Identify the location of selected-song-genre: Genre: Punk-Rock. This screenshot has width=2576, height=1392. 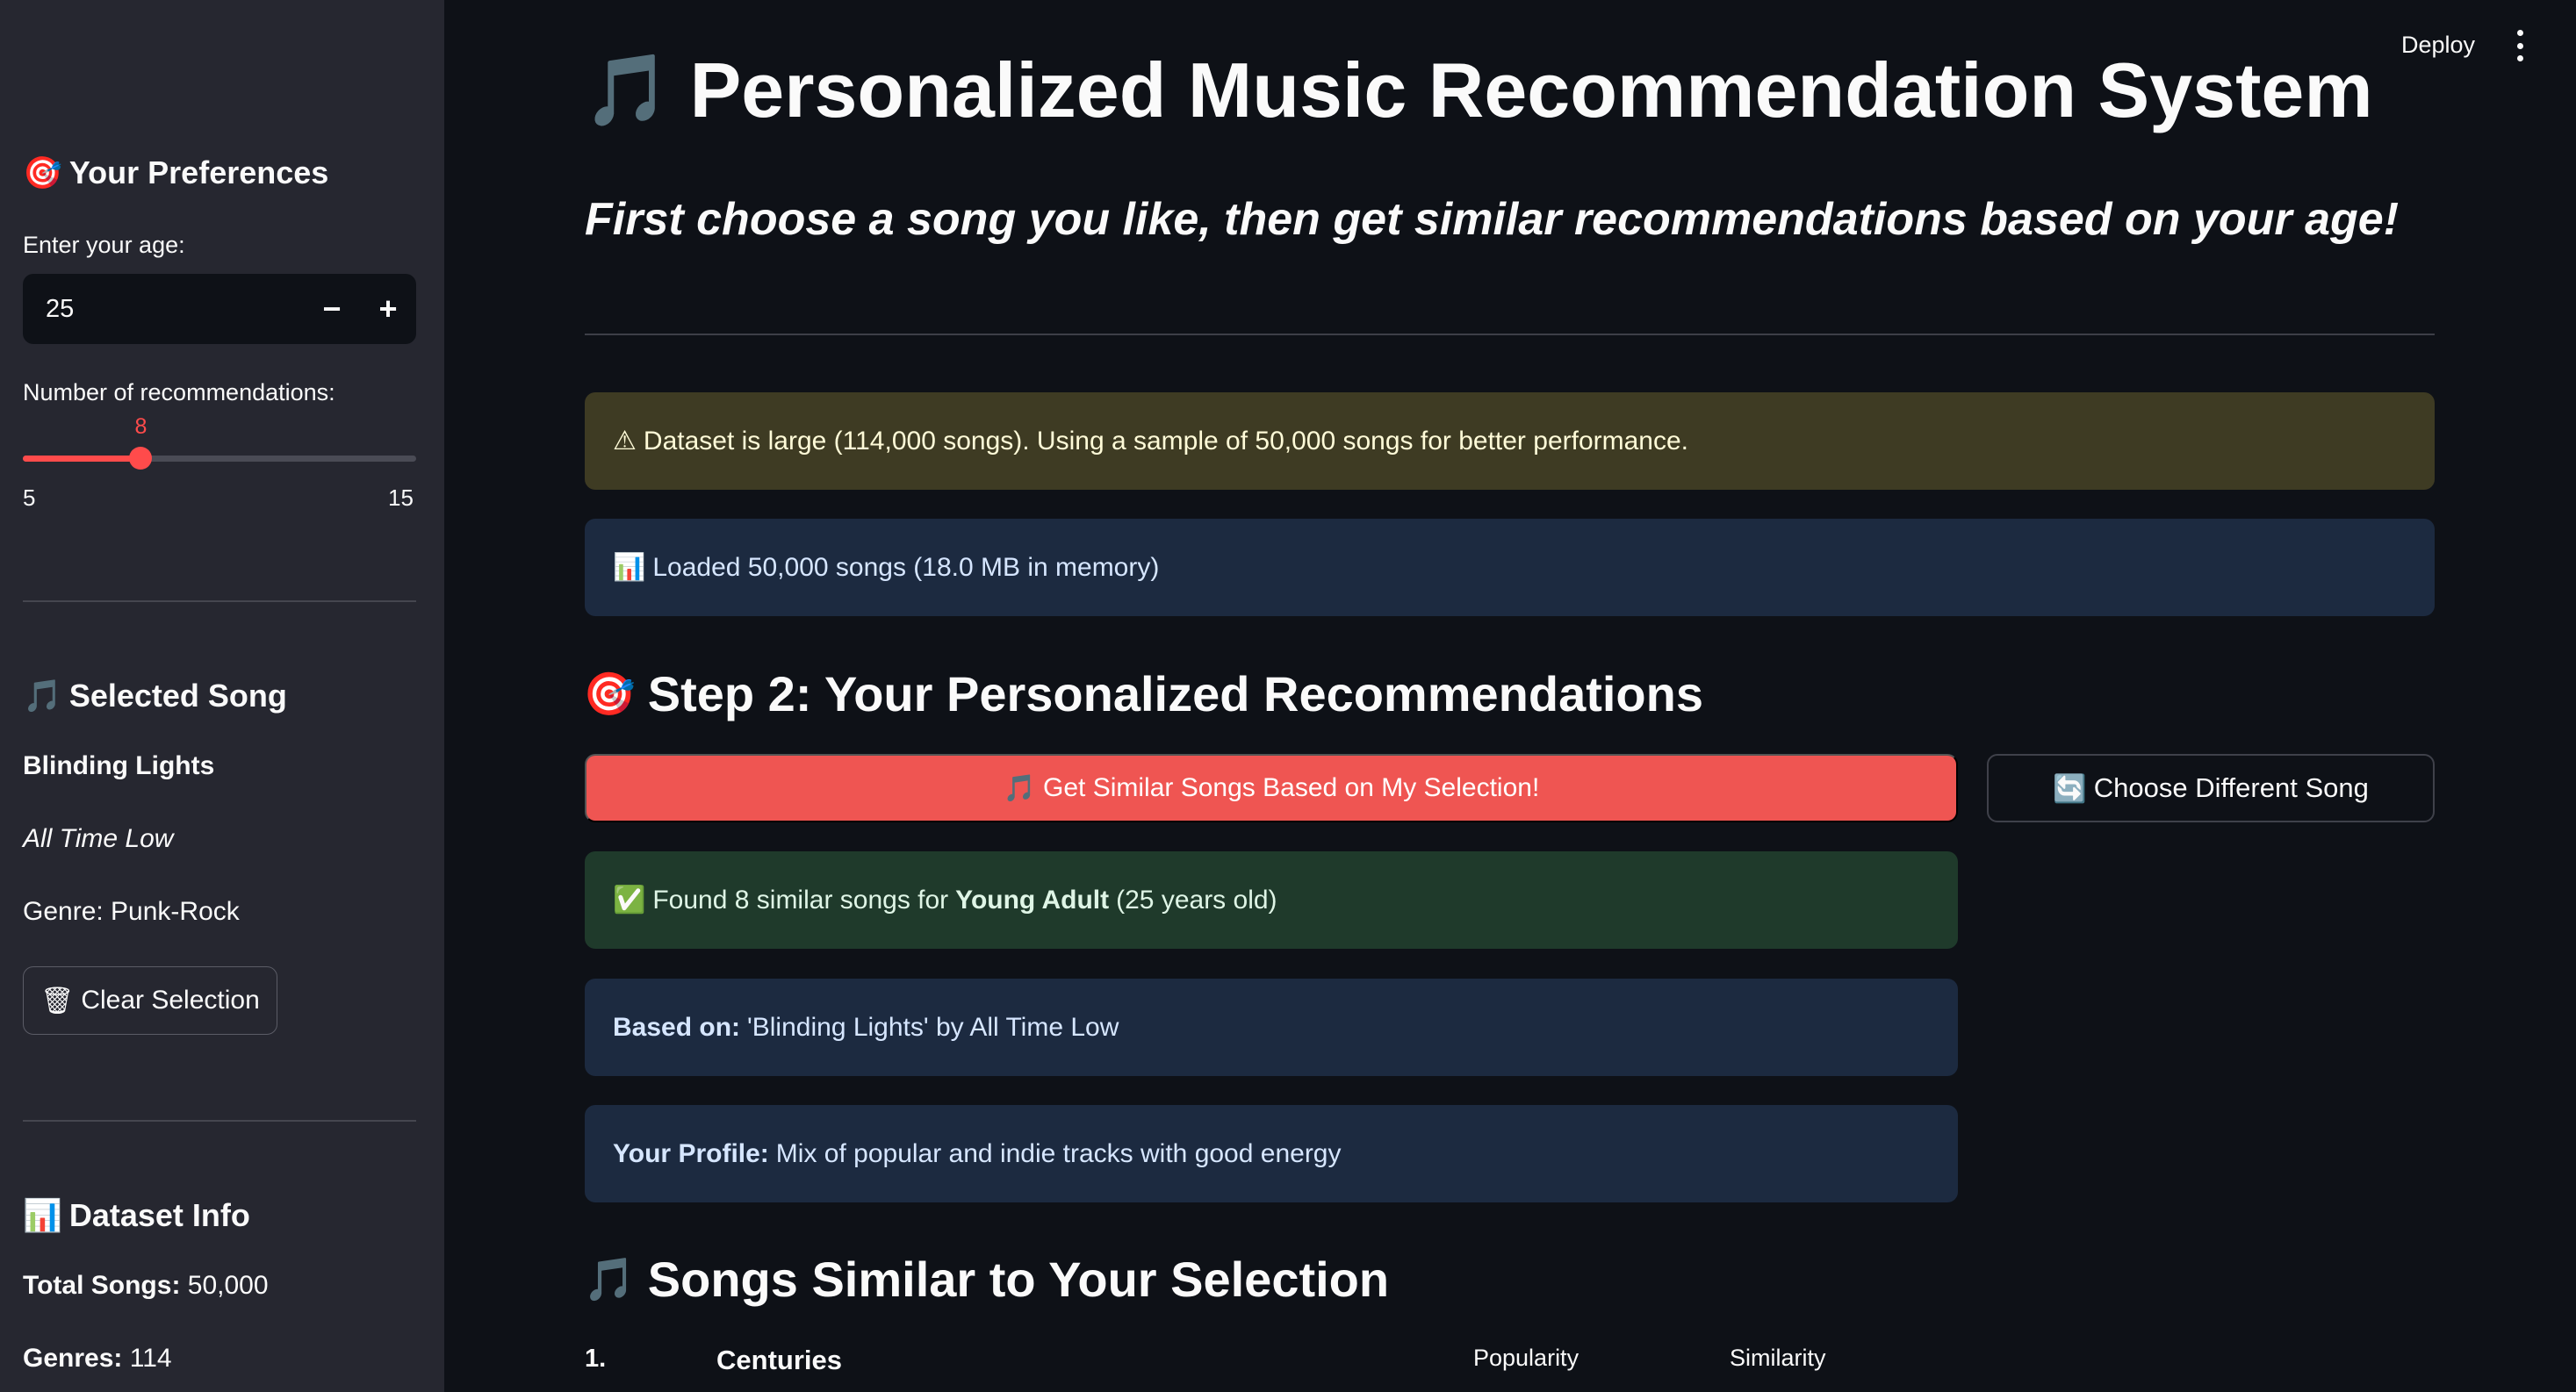
(131, 911).